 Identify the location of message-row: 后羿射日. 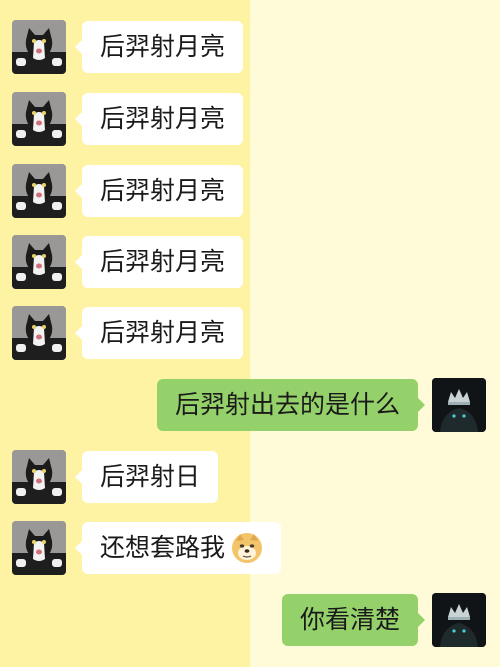
(250, 477).